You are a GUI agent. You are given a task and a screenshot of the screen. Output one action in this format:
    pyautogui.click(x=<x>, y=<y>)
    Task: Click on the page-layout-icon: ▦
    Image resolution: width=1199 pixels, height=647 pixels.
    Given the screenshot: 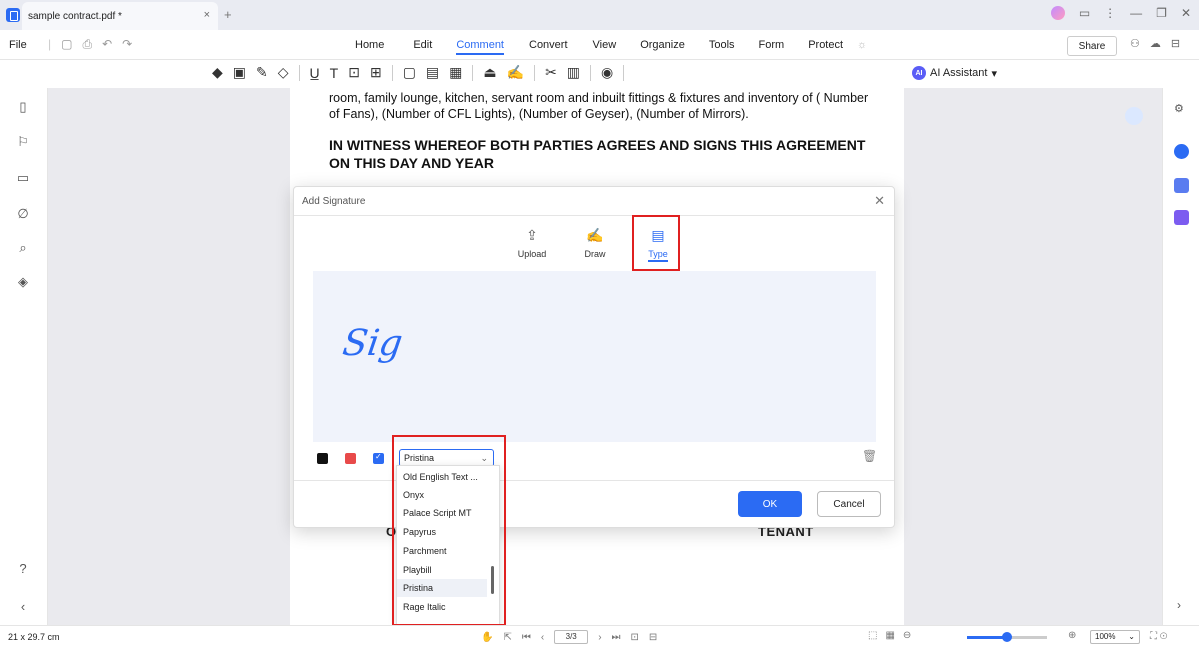 What is the action you would take?
    pyautogui.click(x=889, y=635)
    